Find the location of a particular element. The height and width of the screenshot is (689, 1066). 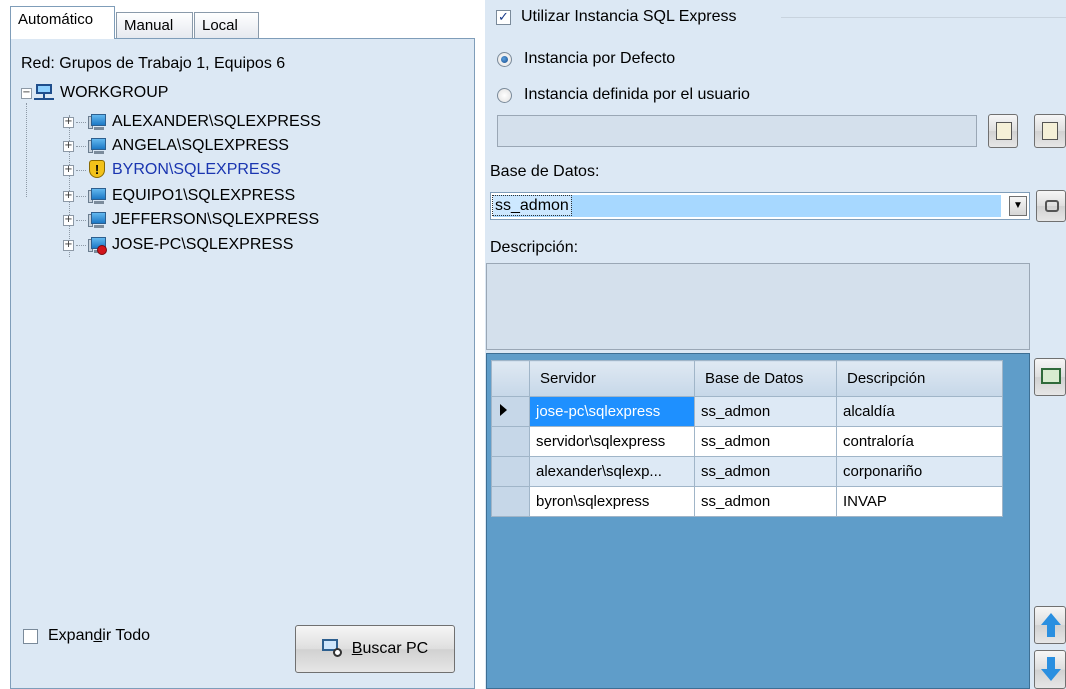

arrow-up-icon is located at coordinates (1051, 619).